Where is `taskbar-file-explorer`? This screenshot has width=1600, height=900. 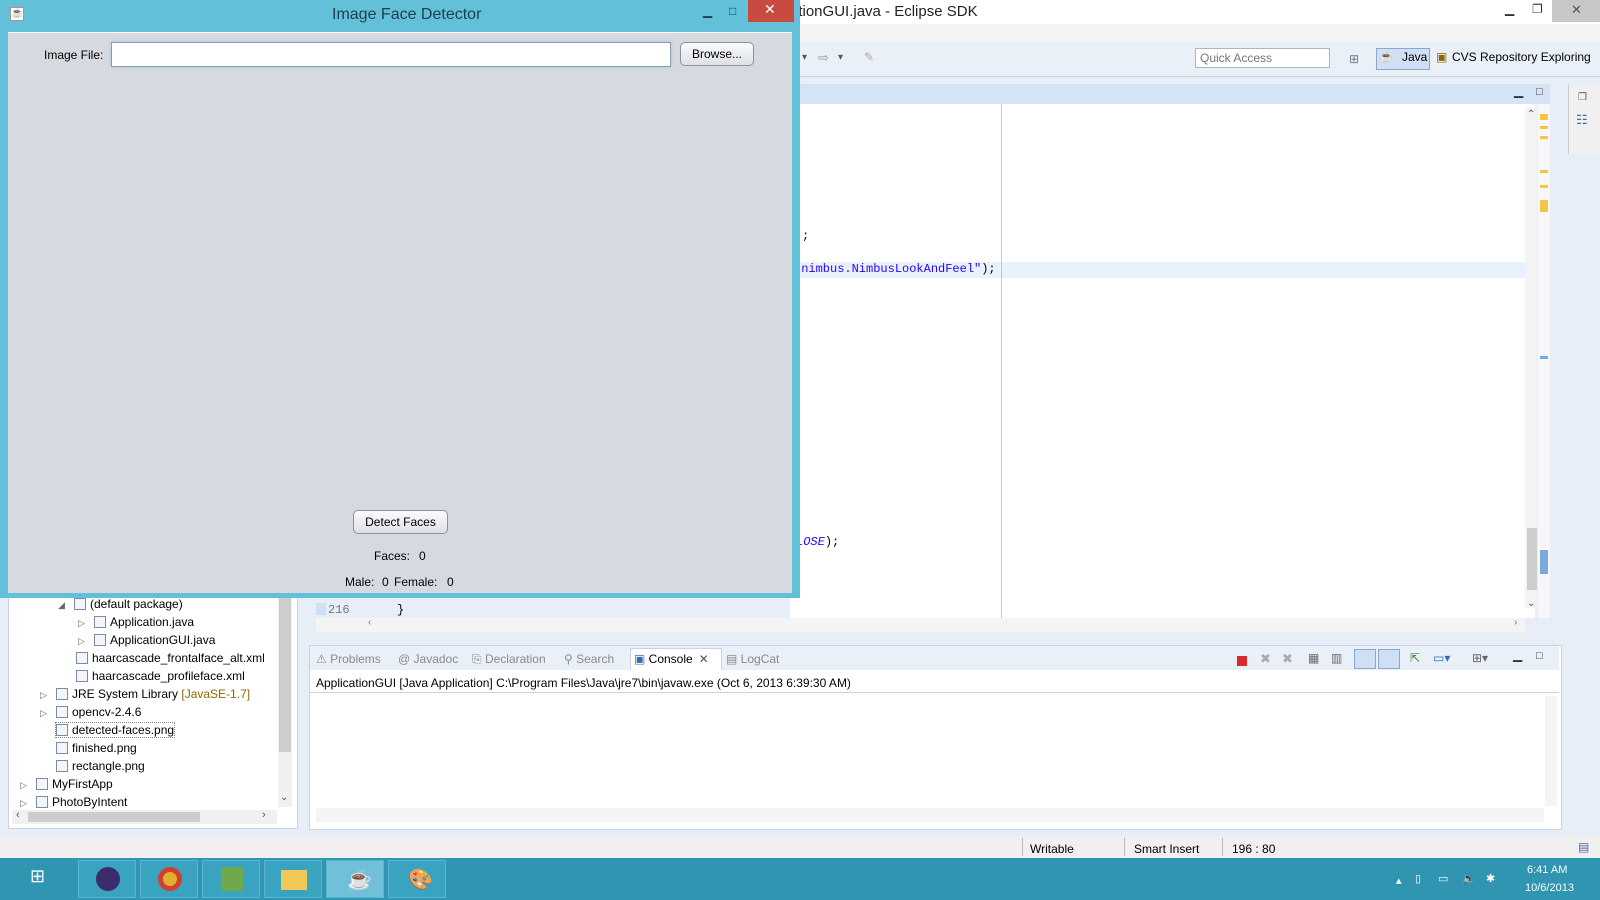 taskbar-file-explorer is located at coordinates (293, 879).